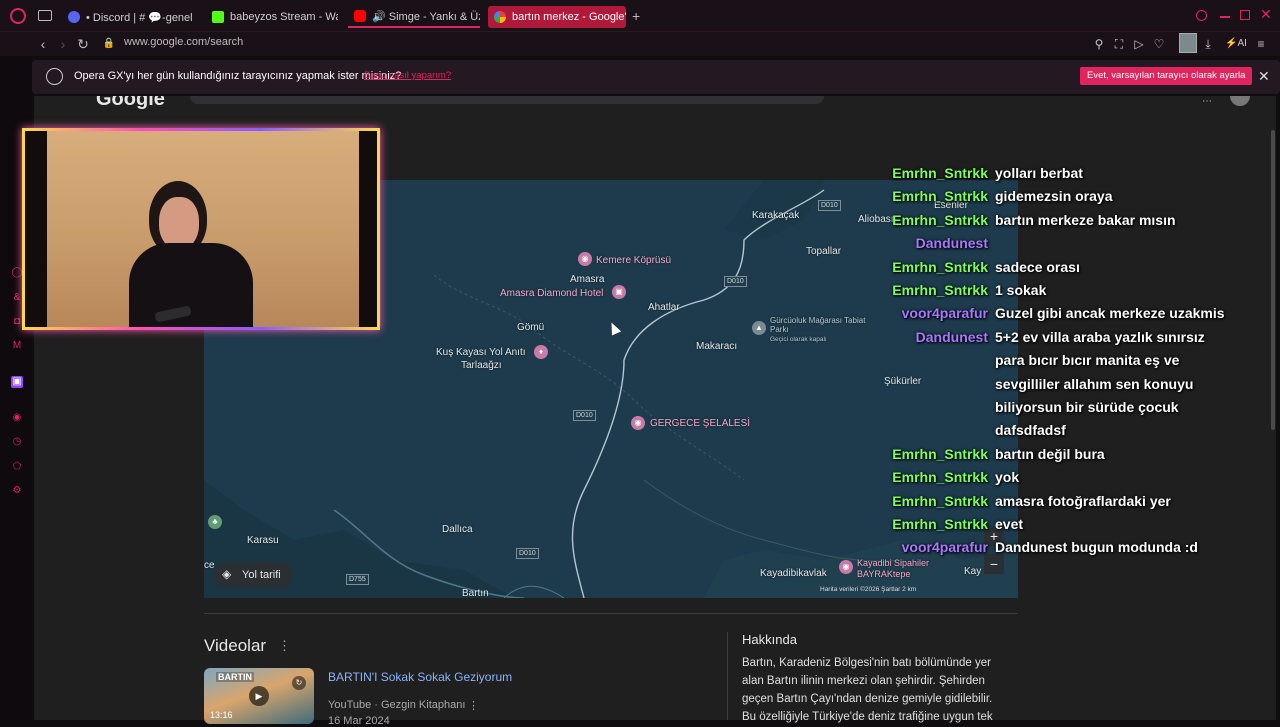 Image resolution: width=1280 pixels, height=727 pixels. Describe the element at coordinates (1201, 15) in the screenshot. I see `search-tabs-icon` at that location.